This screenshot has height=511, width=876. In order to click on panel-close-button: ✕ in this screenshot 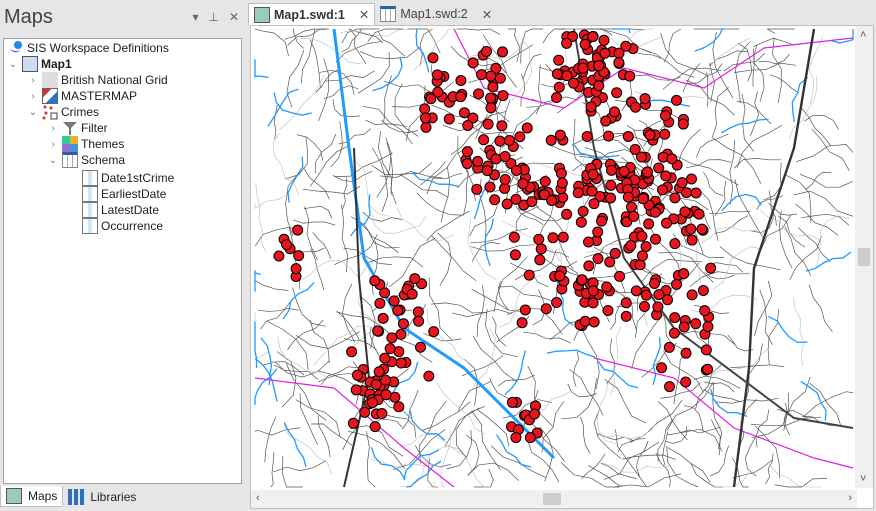, I will do `click(234, 17)`.